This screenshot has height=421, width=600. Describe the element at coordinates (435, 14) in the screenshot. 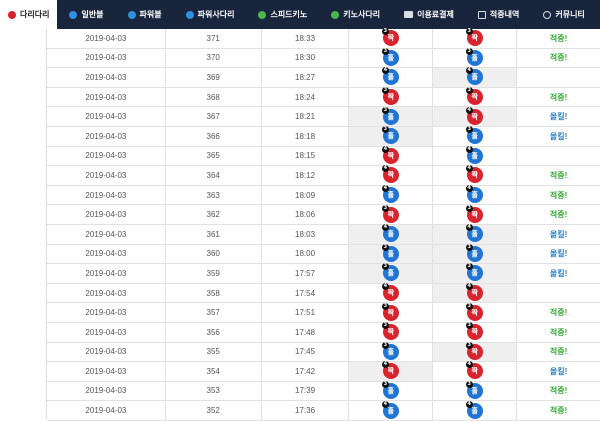

I see `nav-item-label: 이용료결제` at that location.